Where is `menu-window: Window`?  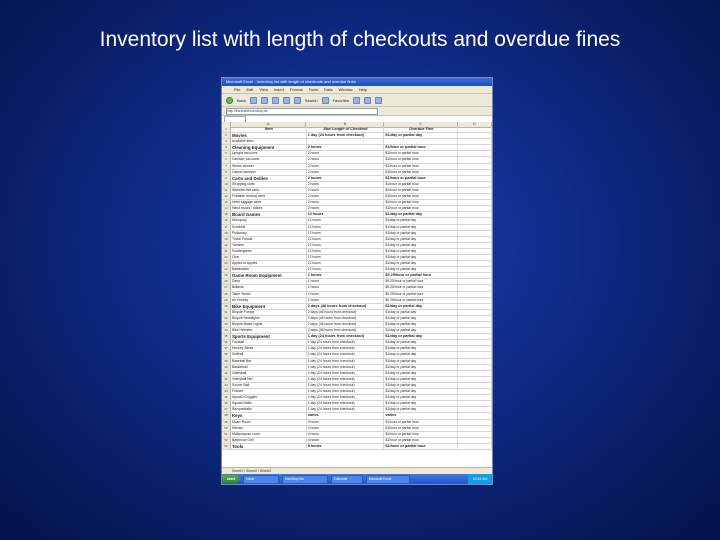
menu-window: Window is located at coordinates (345, 89).